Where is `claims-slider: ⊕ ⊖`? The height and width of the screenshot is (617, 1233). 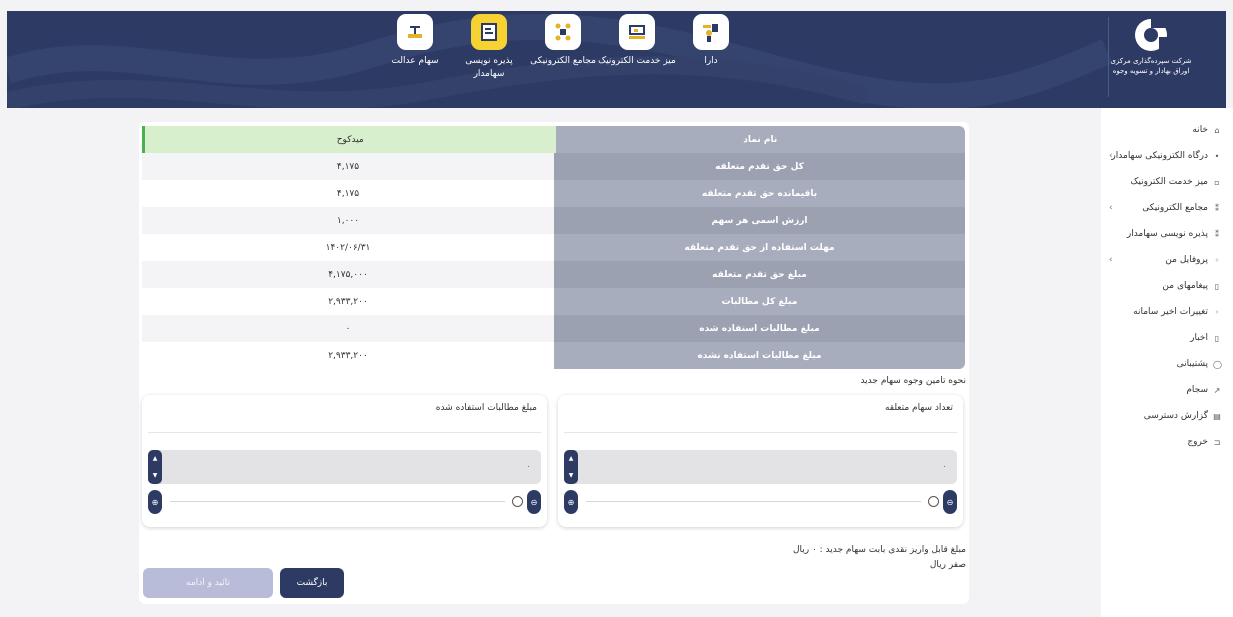 claims-slider: ⊕ ⊖ is located at coordinates (344, 502).